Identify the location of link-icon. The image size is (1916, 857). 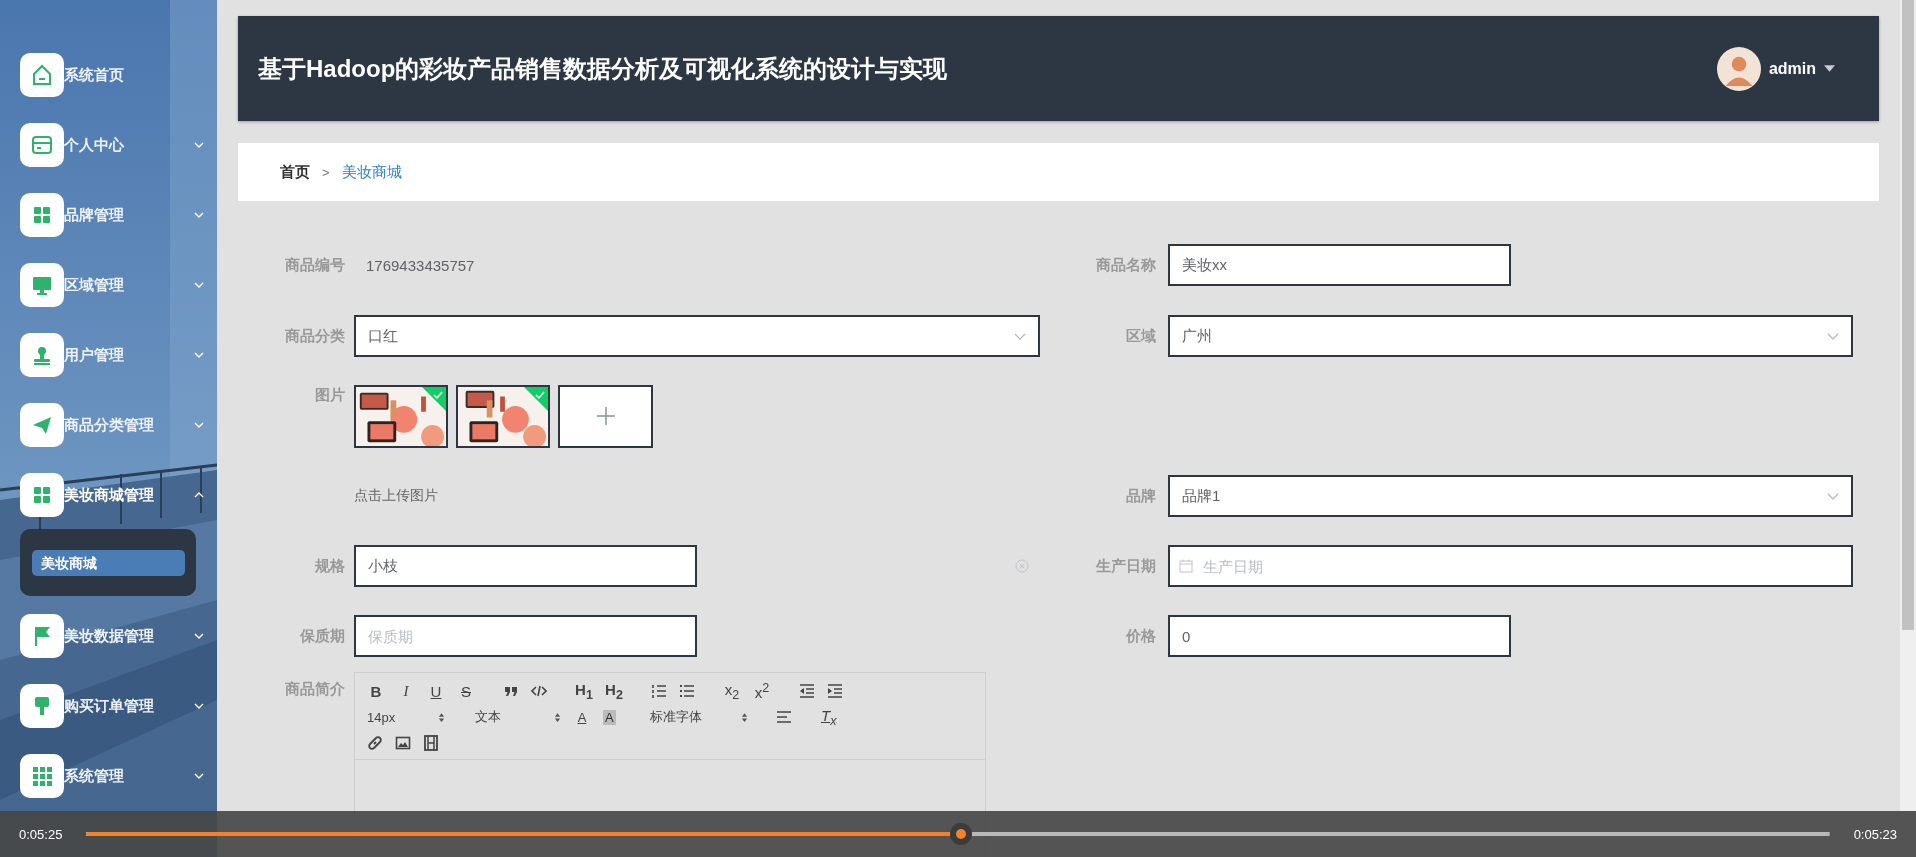
(375, 743).